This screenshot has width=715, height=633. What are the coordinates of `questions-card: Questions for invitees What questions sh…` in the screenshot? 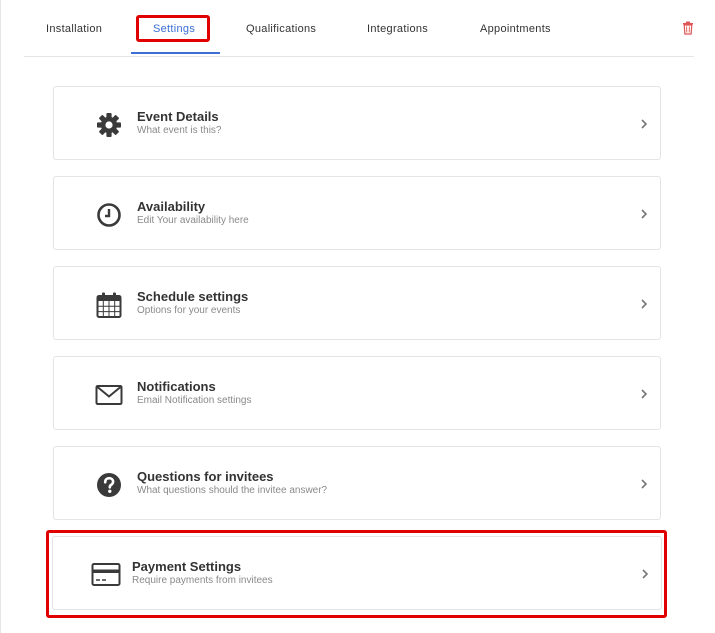 It's located at (357, 483).